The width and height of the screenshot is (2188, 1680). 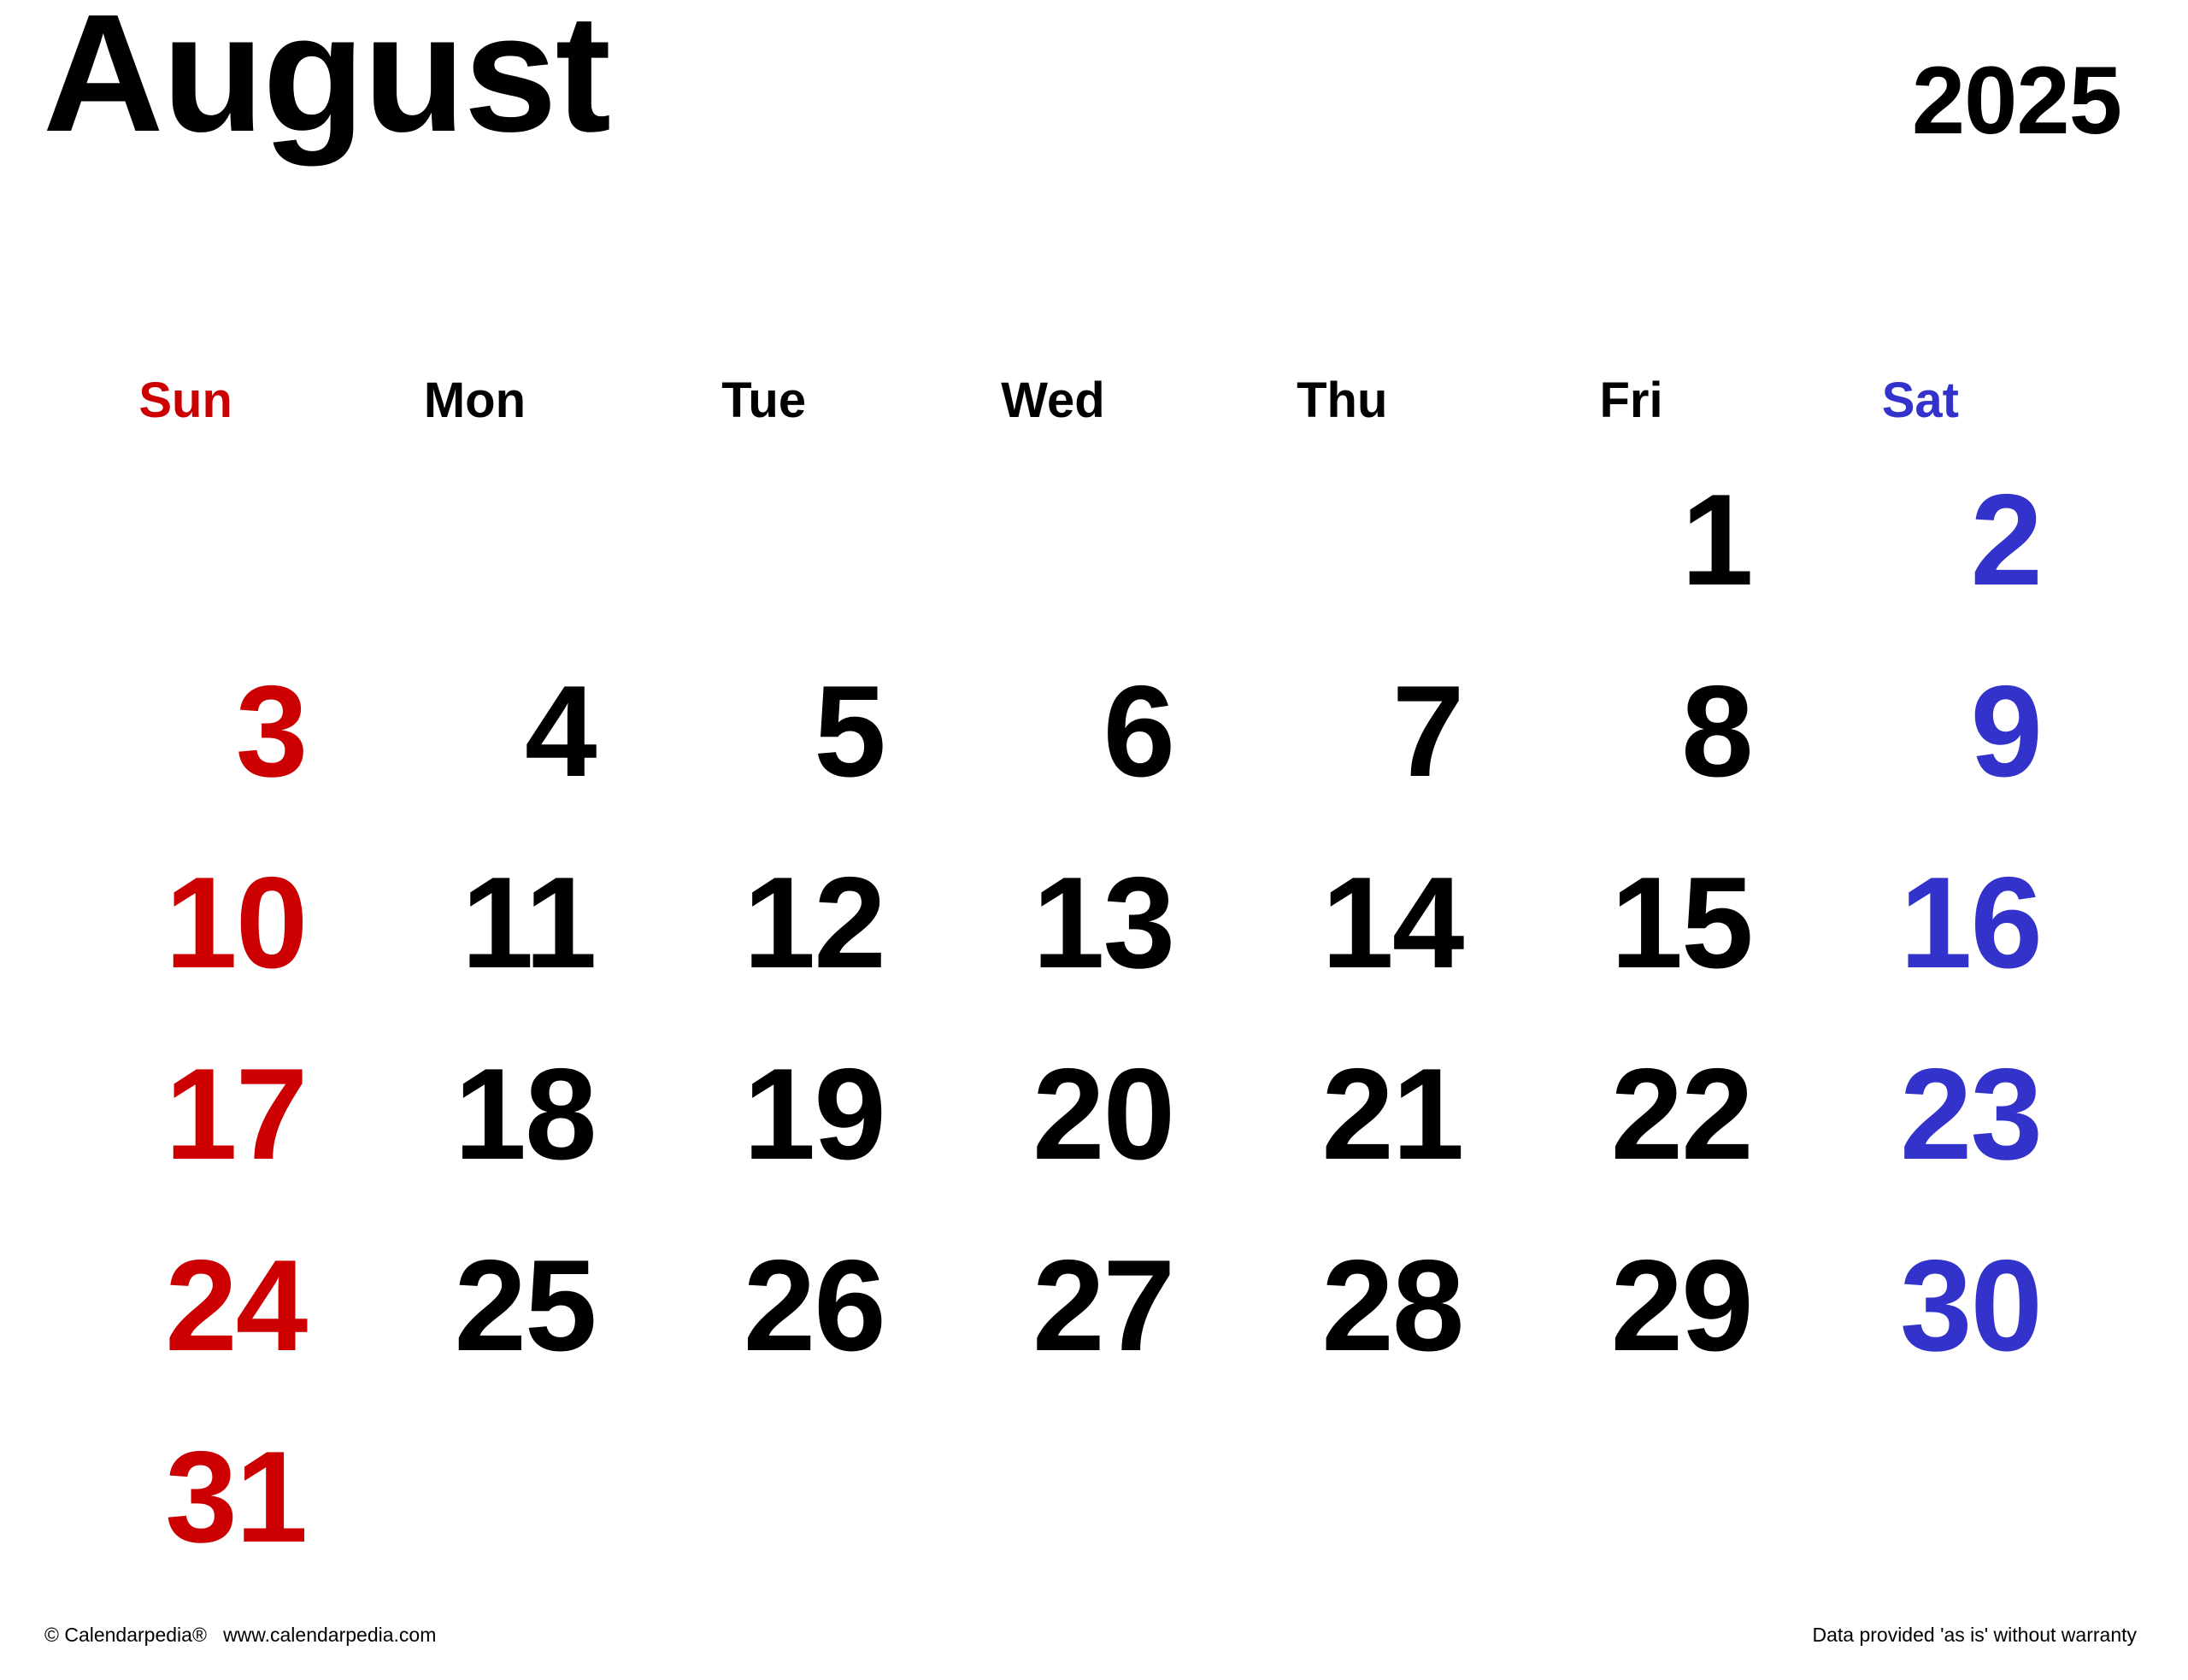 I want to click on day-cell: 15, so click(x=1631, y=923).